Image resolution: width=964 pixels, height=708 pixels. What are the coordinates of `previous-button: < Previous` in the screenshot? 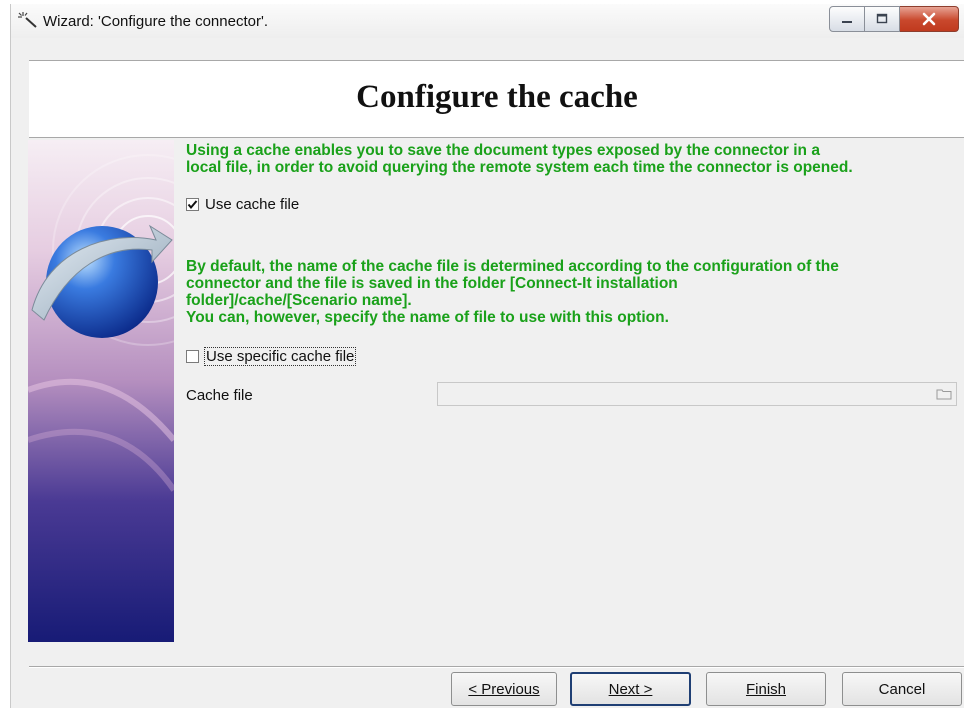 It's located at (504, 689).